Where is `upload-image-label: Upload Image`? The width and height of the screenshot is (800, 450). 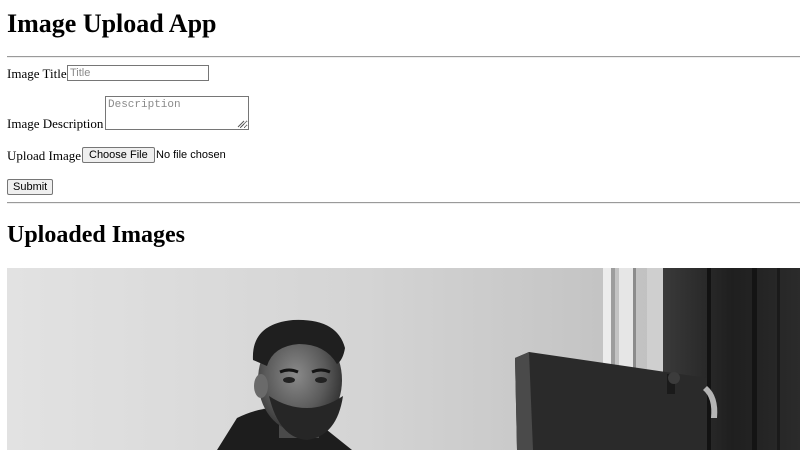 upload-image-label: Upload Image is located at coordinates (44, 155).